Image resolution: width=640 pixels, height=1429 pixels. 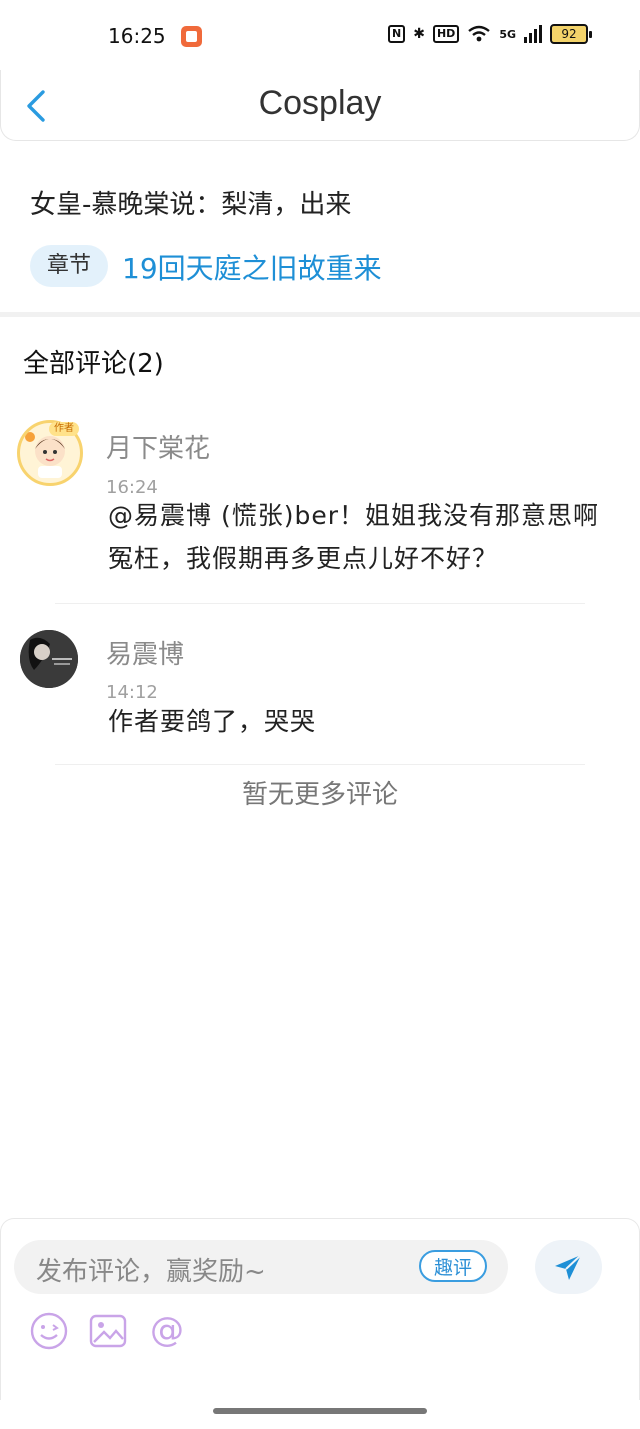 What do you see at coordinates (353, 537) in the screenshot?
I see `comment-text: @易震博 (慌张)ber！姐姐我没有那意思啊冤枉，我假期再多更点儿好不好？` at bounding box center [353, 537].